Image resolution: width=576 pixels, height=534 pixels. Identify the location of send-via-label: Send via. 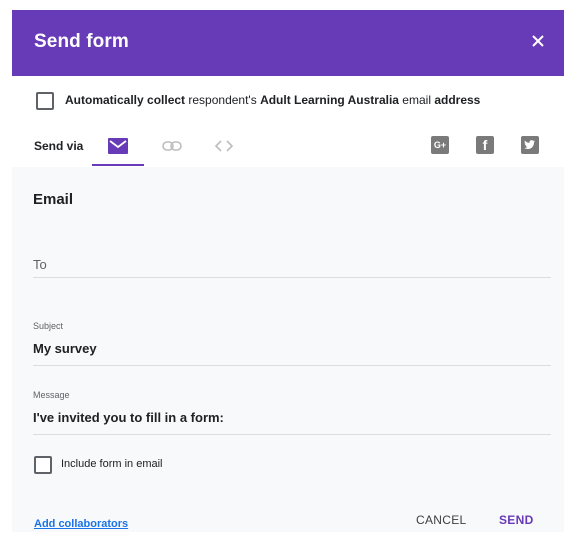
(59, 146).